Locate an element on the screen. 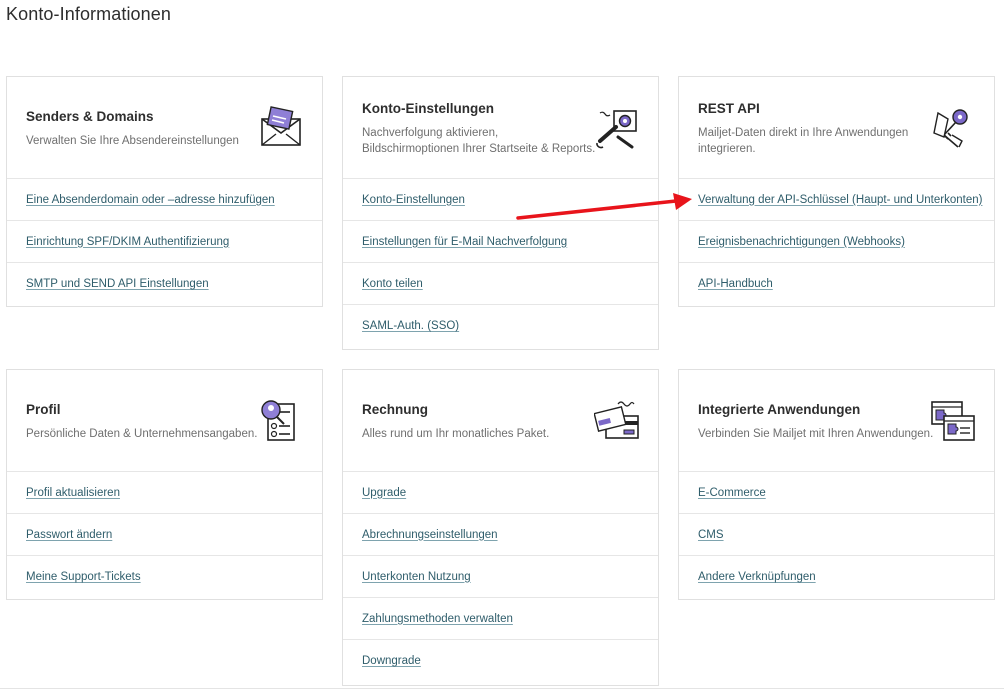 The image size is (1004, 691). link-row: CMS is located at coordinates (836, 535).